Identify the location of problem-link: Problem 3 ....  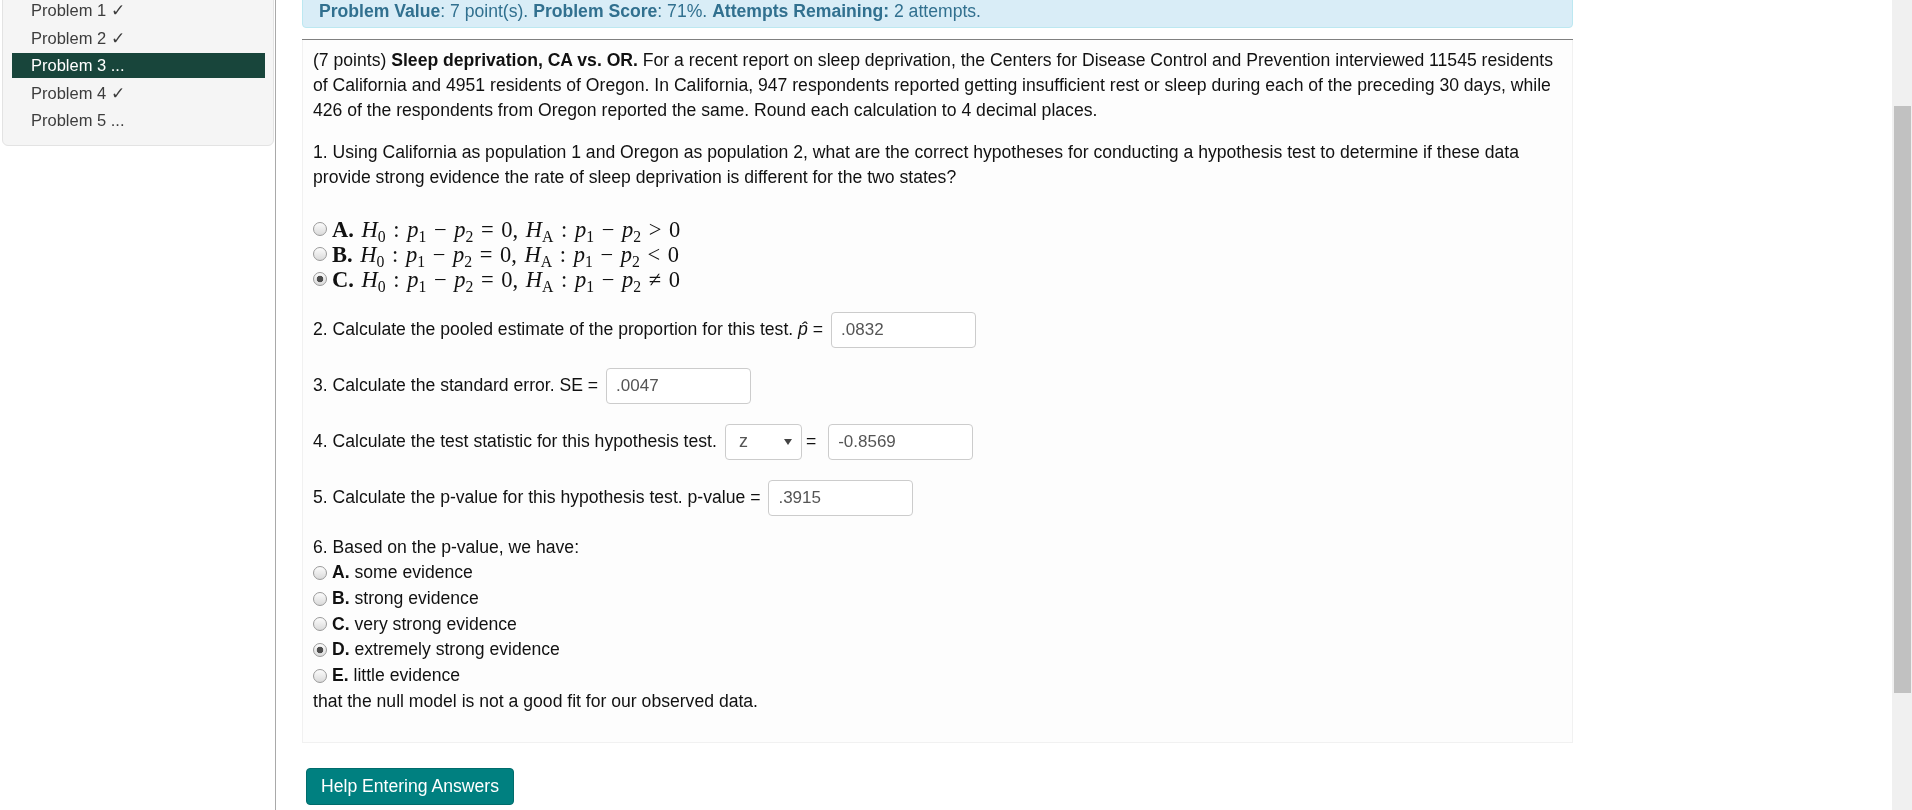
(138, 65).